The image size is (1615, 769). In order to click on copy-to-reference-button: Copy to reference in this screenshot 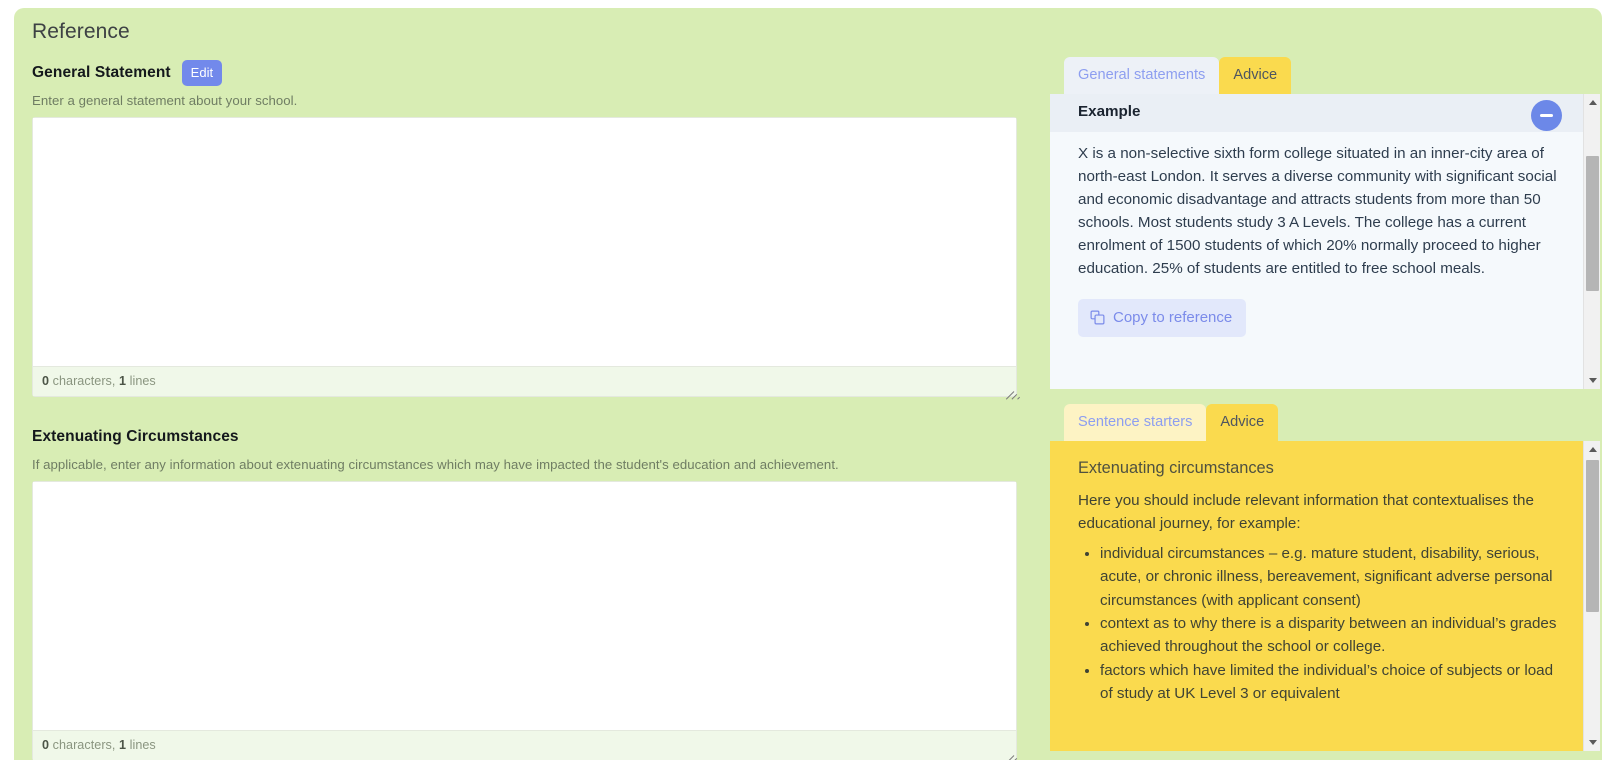, I will do `click(1162, 318)`.